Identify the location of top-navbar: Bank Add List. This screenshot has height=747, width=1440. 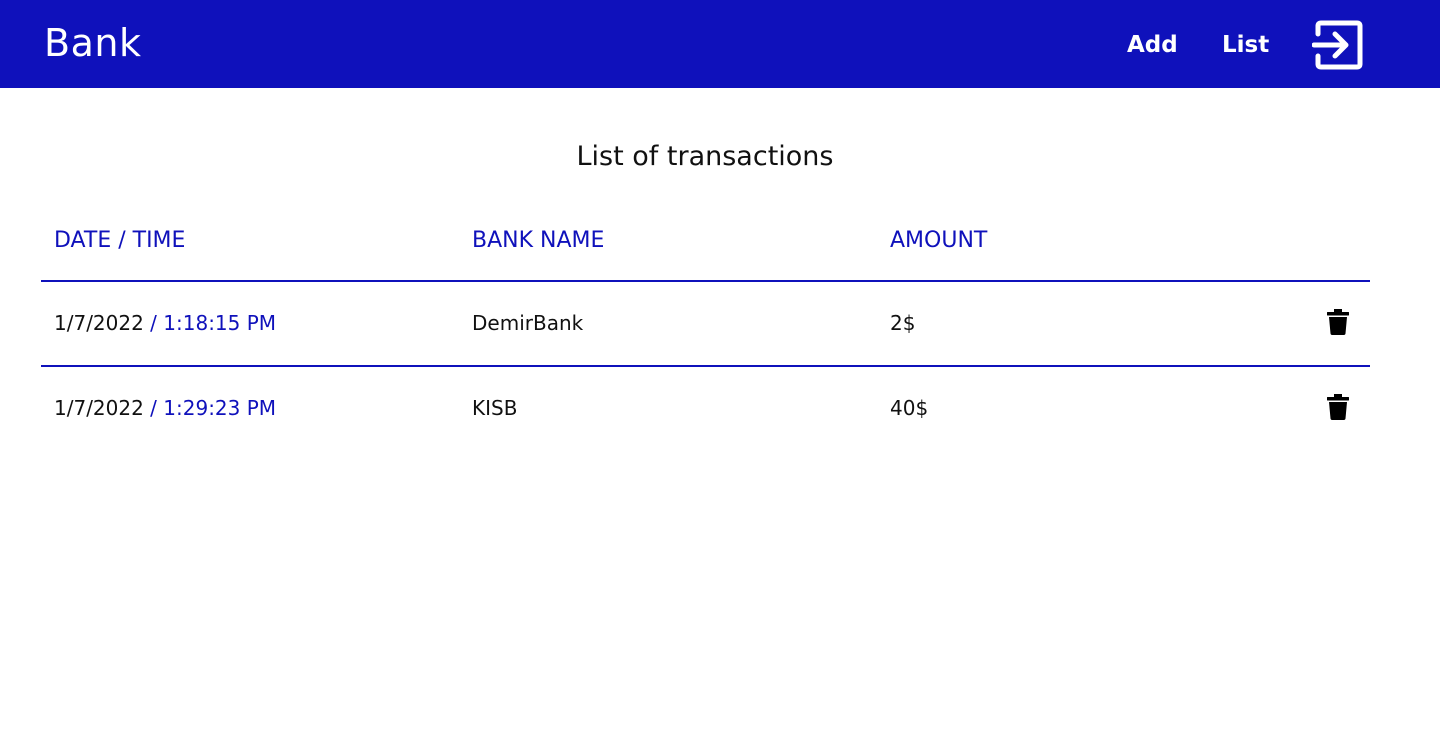
(720, 44).